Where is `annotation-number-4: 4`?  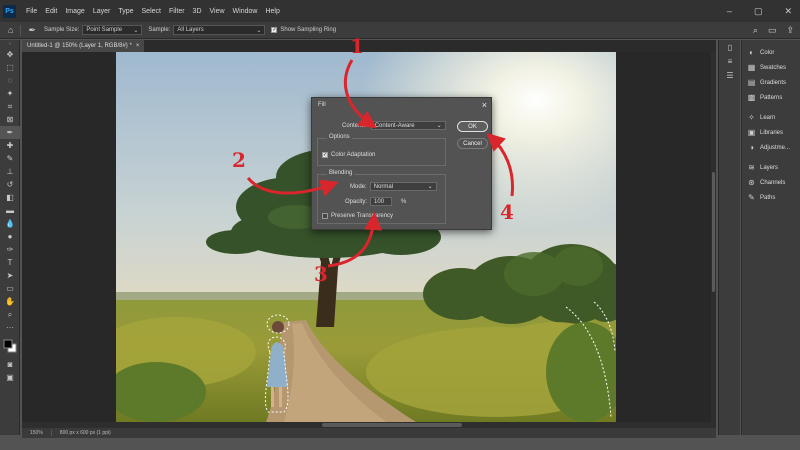
annotation-number-4: 4 is located at coordinates (507, 212).